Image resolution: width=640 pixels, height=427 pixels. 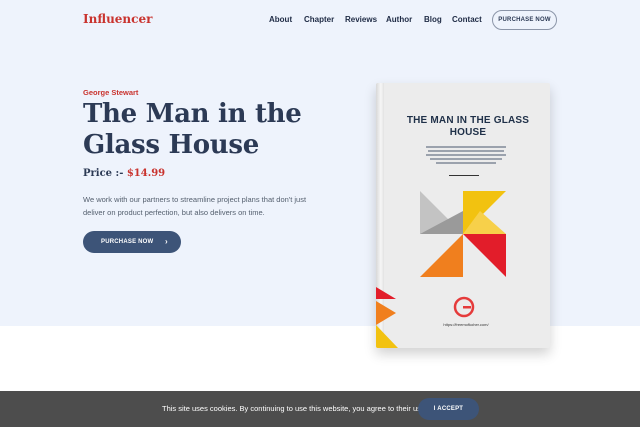 What do you see at coordinates (524, 20) in the screenshot?
I see `nav-purchase-button: PURCHASE NOW` at bounding box center [524, 20].